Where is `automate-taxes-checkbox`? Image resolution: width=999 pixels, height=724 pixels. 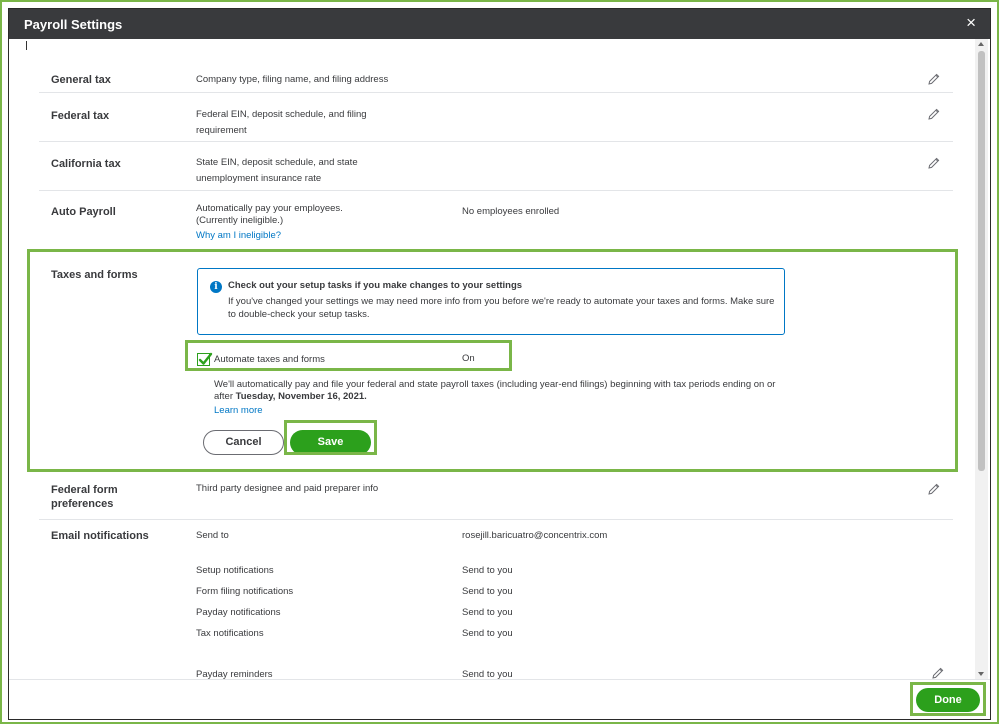
automate-taxes-checkbox is located at coordinates (205, 359).